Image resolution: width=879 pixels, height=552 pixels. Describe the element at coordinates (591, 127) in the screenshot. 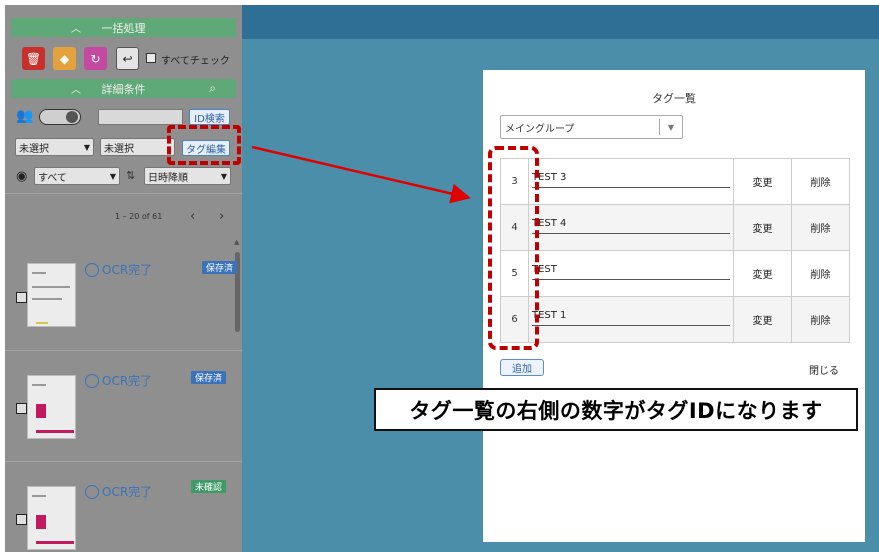

I see `group-select: メイングループ ▼` at that location.